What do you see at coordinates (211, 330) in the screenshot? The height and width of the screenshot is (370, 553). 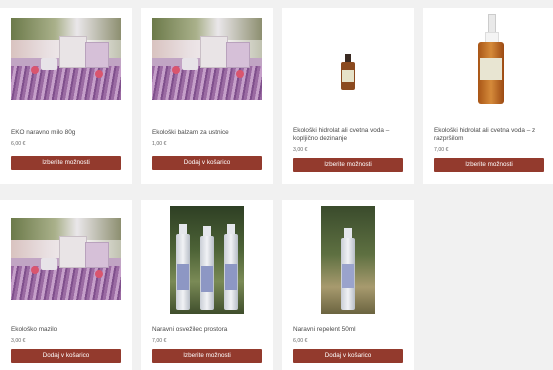 I see `product-title: Naravni osvežilec prostora` at bounding box center [211, 330].